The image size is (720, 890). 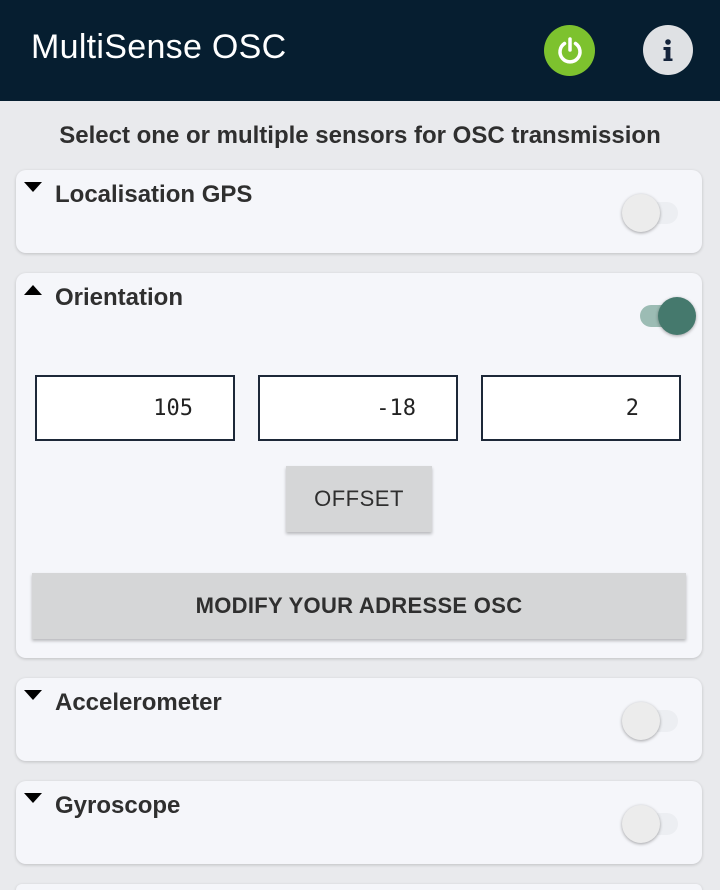 What do you see at coordinates (119, 298) in the screenshot?
I see `sensor-title-orientation: Orientation` at bounding box center [119, 298].